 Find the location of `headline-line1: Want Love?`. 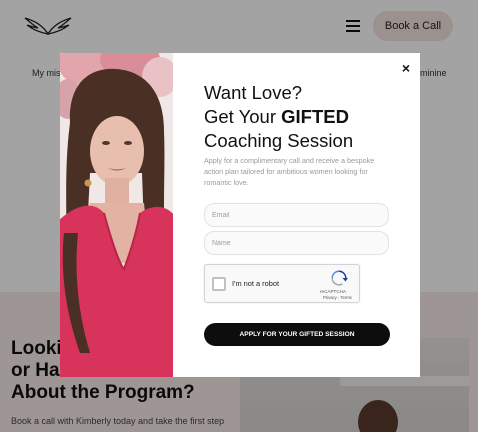

headline-line1: Want Love? is located at coordinates (253, 92).